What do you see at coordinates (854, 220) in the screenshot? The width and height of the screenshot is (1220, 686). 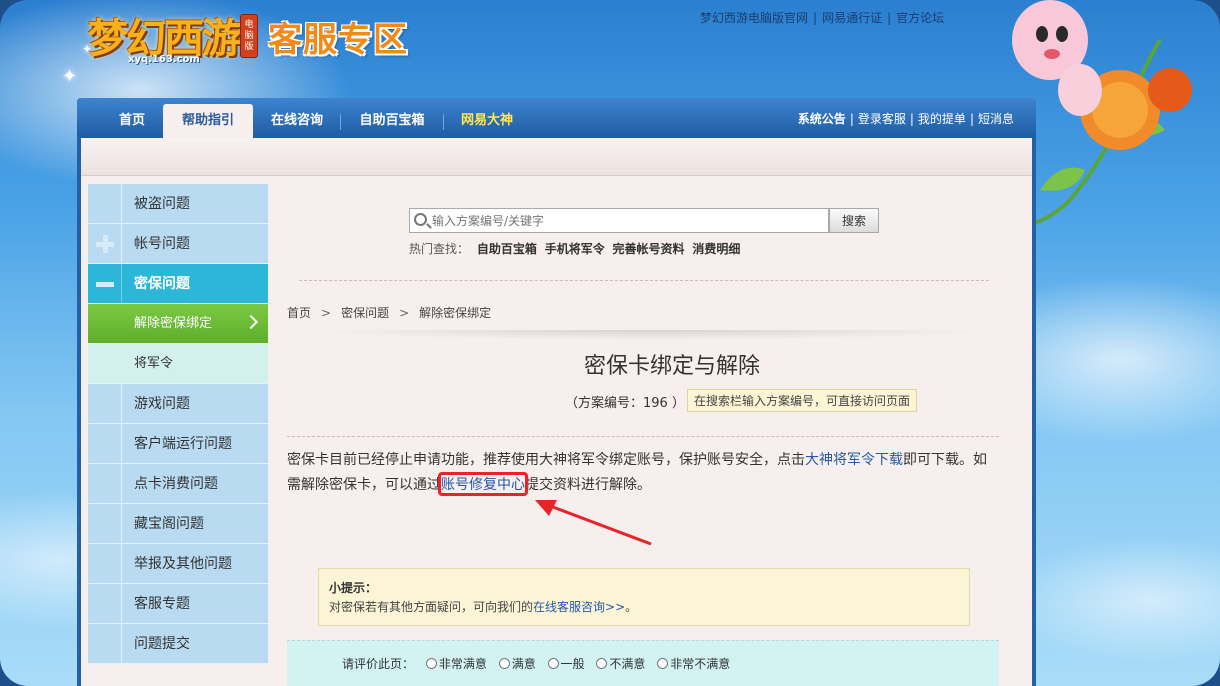 I see `search-button: 搜索` at bounding box center [854, 220].